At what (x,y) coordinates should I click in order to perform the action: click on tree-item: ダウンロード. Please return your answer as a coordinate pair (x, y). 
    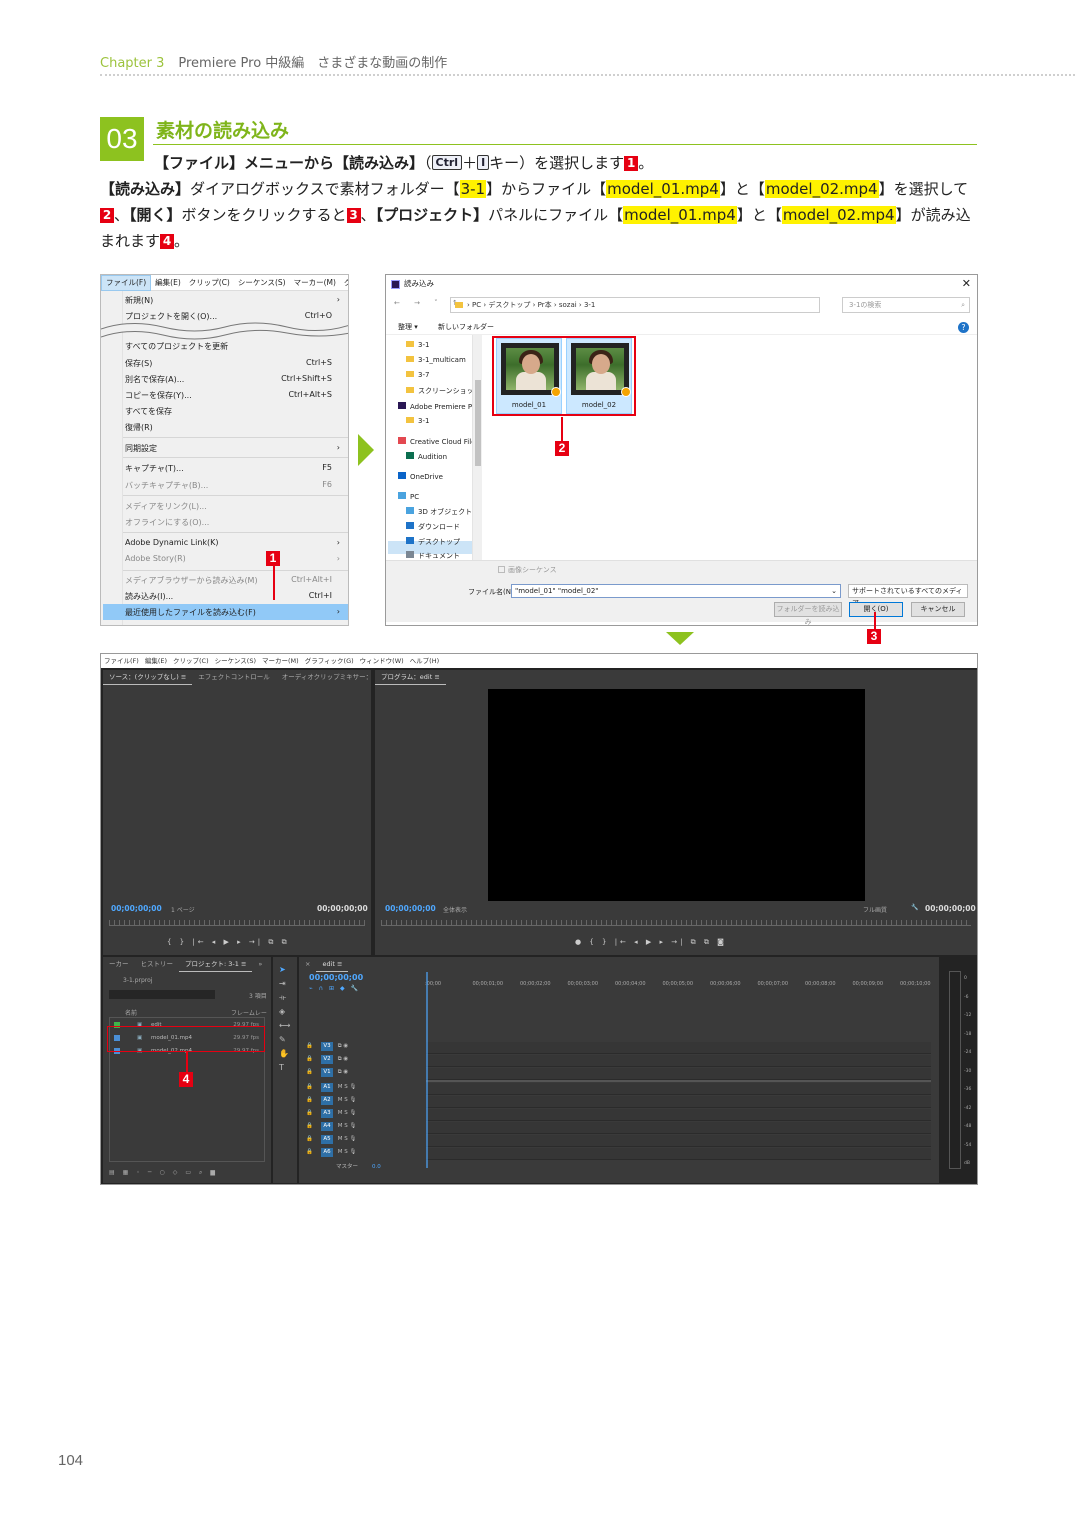
    Looking at the image, I should click on (433, 527).